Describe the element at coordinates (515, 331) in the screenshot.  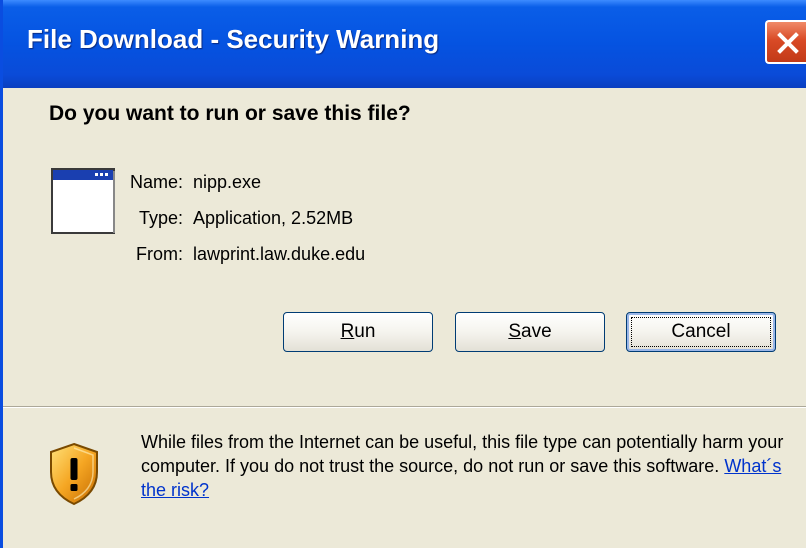
I see `save-access-key: S` at that location.